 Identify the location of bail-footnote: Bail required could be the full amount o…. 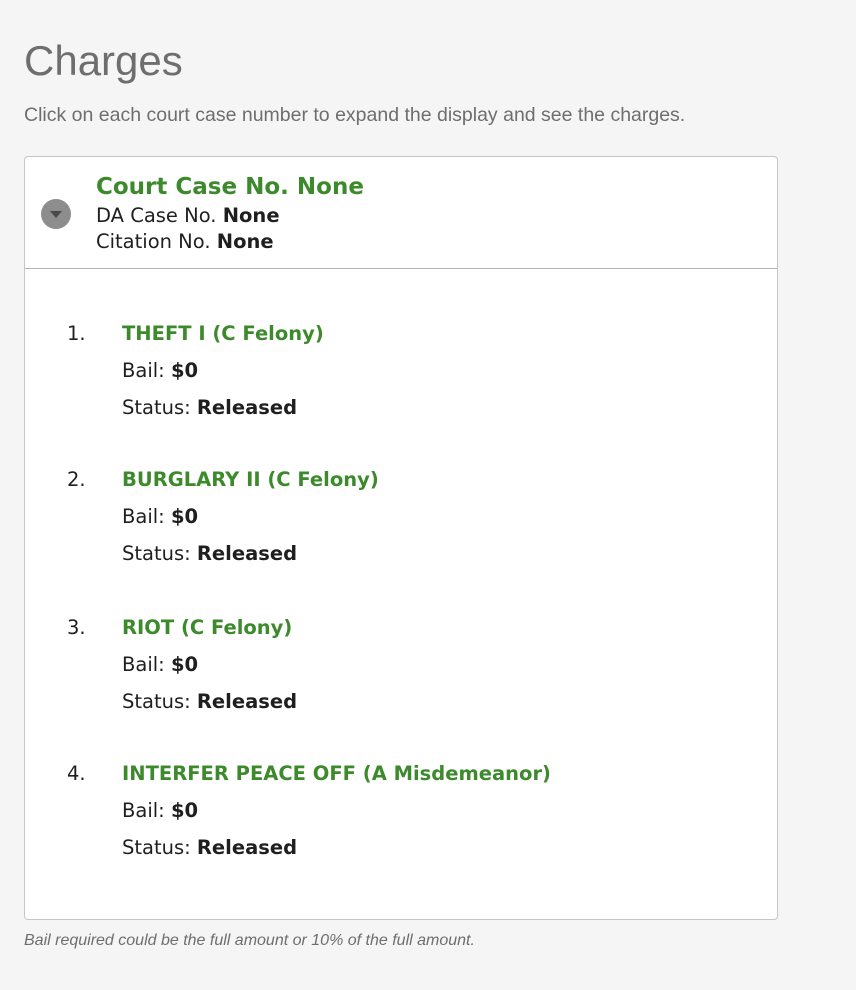
(249, 940).